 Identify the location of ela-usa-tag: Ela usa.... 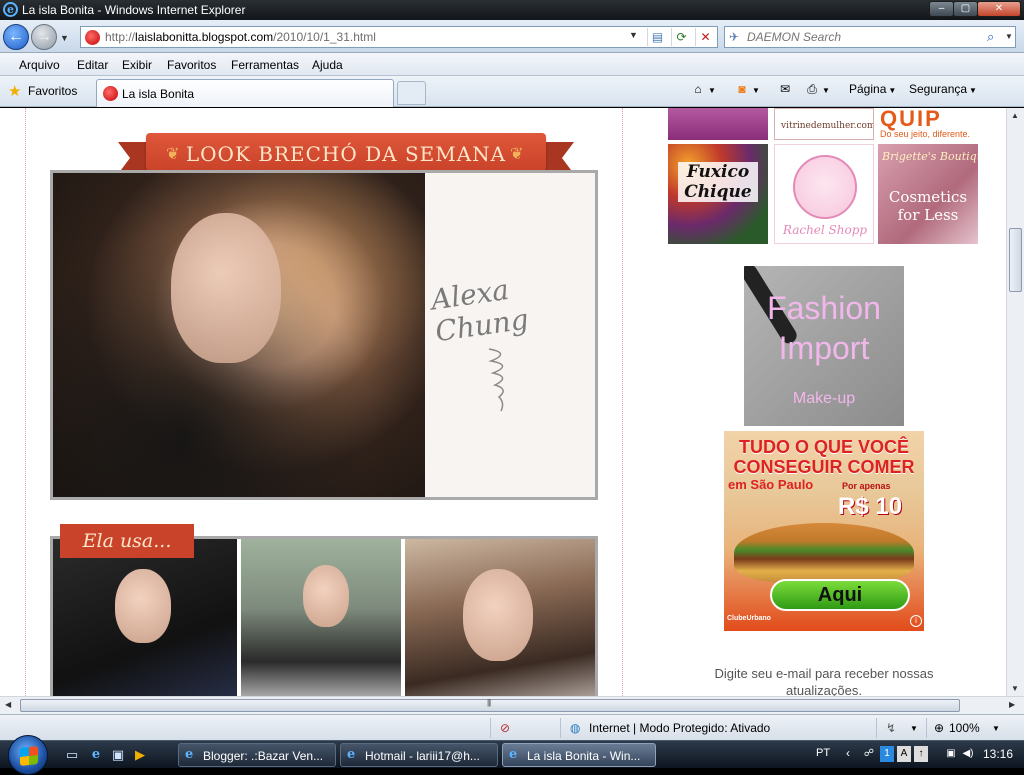
(127, 541).